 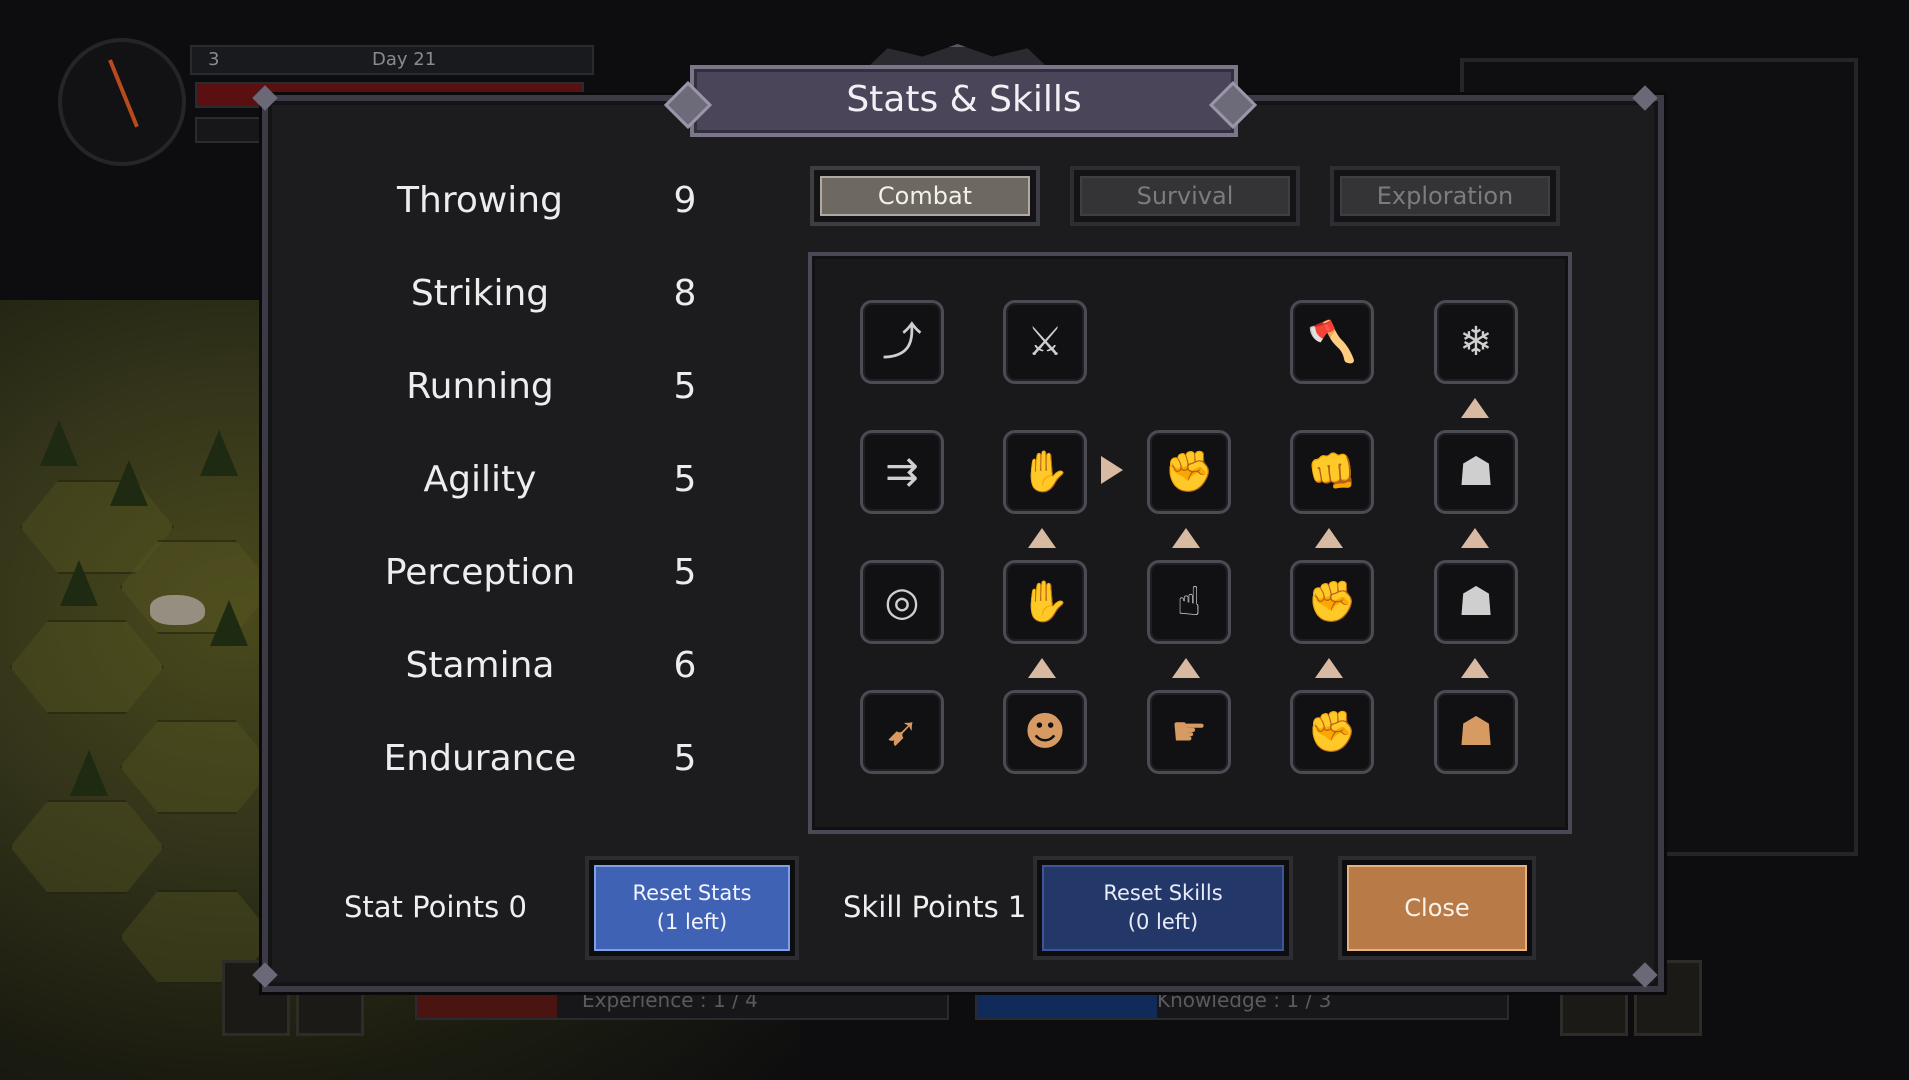 I want to click on skill-hand-axe-plus: 🪓, so click(x=1332, y=342).